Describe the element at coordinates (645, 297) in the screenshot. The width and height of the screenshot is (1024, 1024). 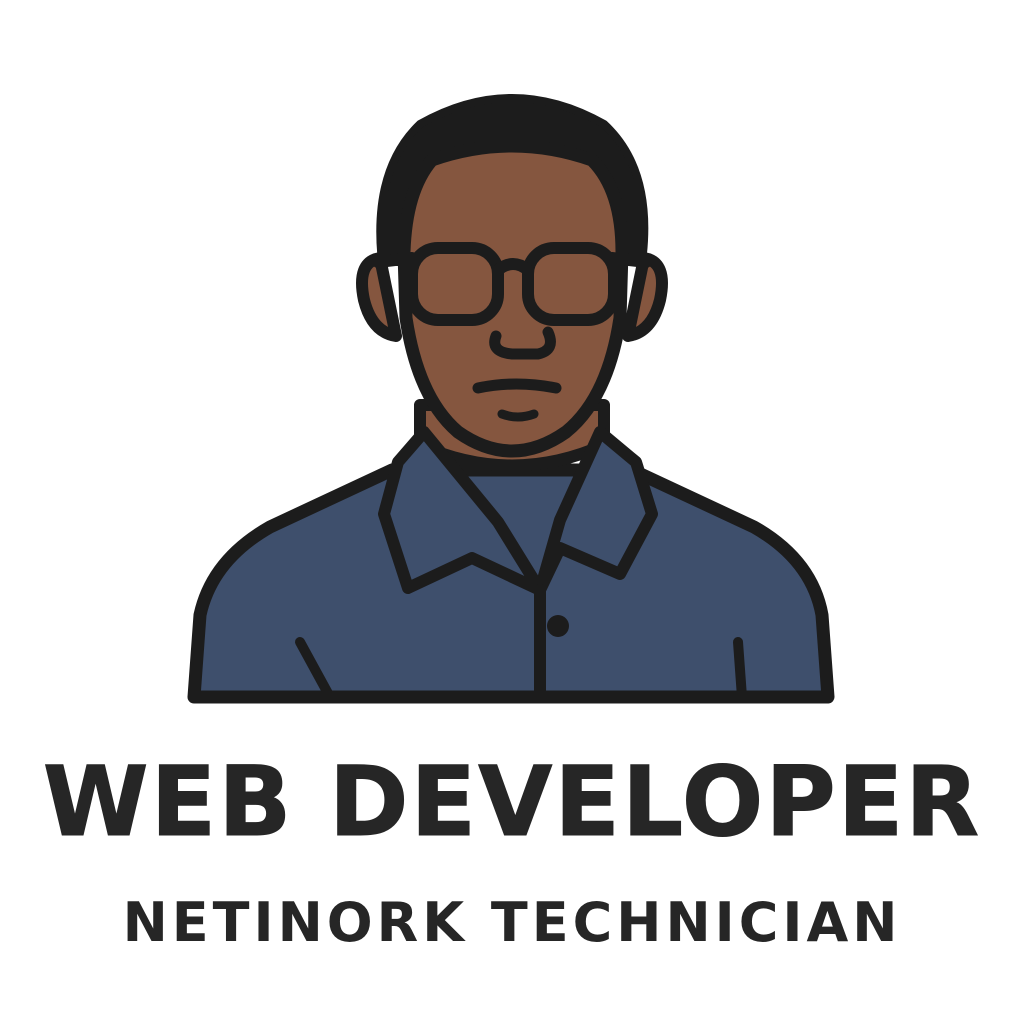
I see `ear-right` at that location.